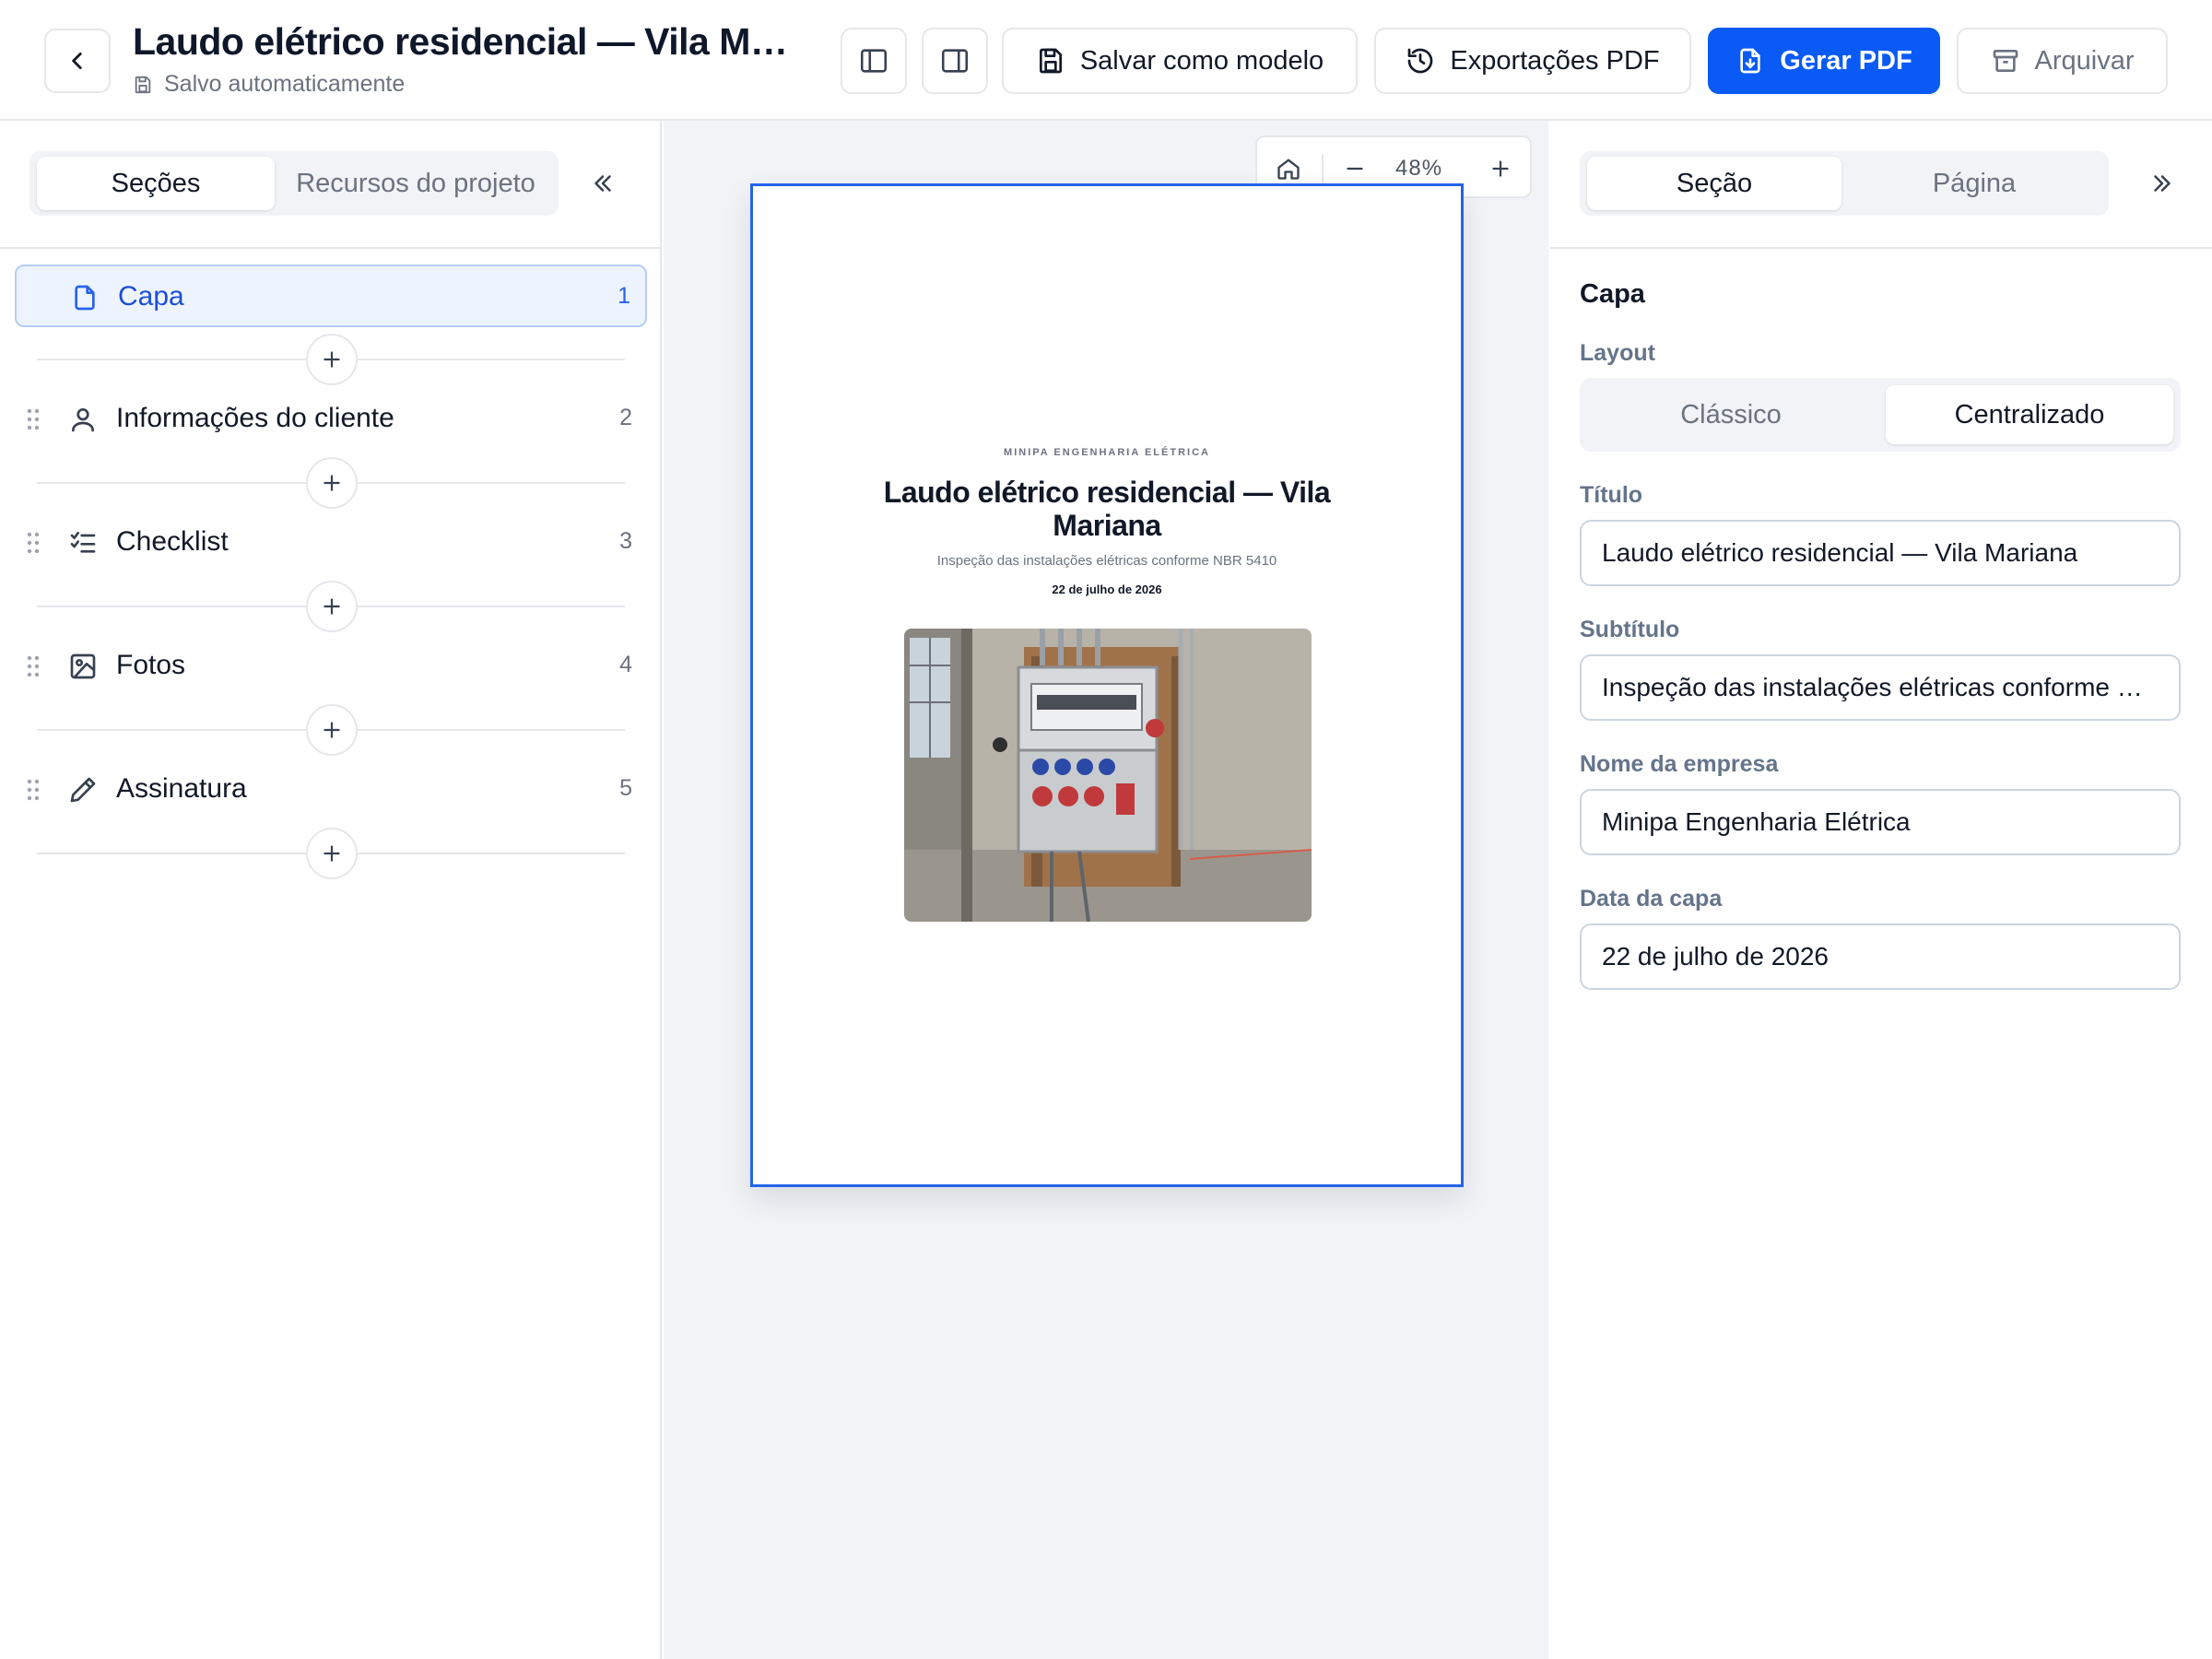  Describe the element at coordinates (255, 418) in the screenshot. I see `section-label: Informações do cliente` at that location.